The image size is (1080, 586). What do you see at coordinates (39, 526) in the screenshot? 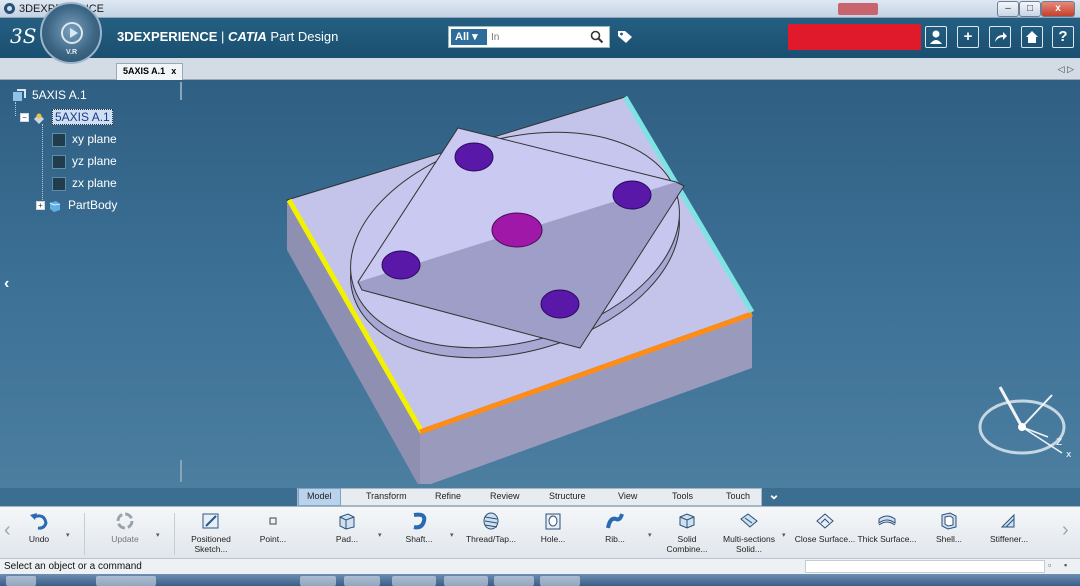
I see `undo-button: Undo` at bounding box center [39, 526].